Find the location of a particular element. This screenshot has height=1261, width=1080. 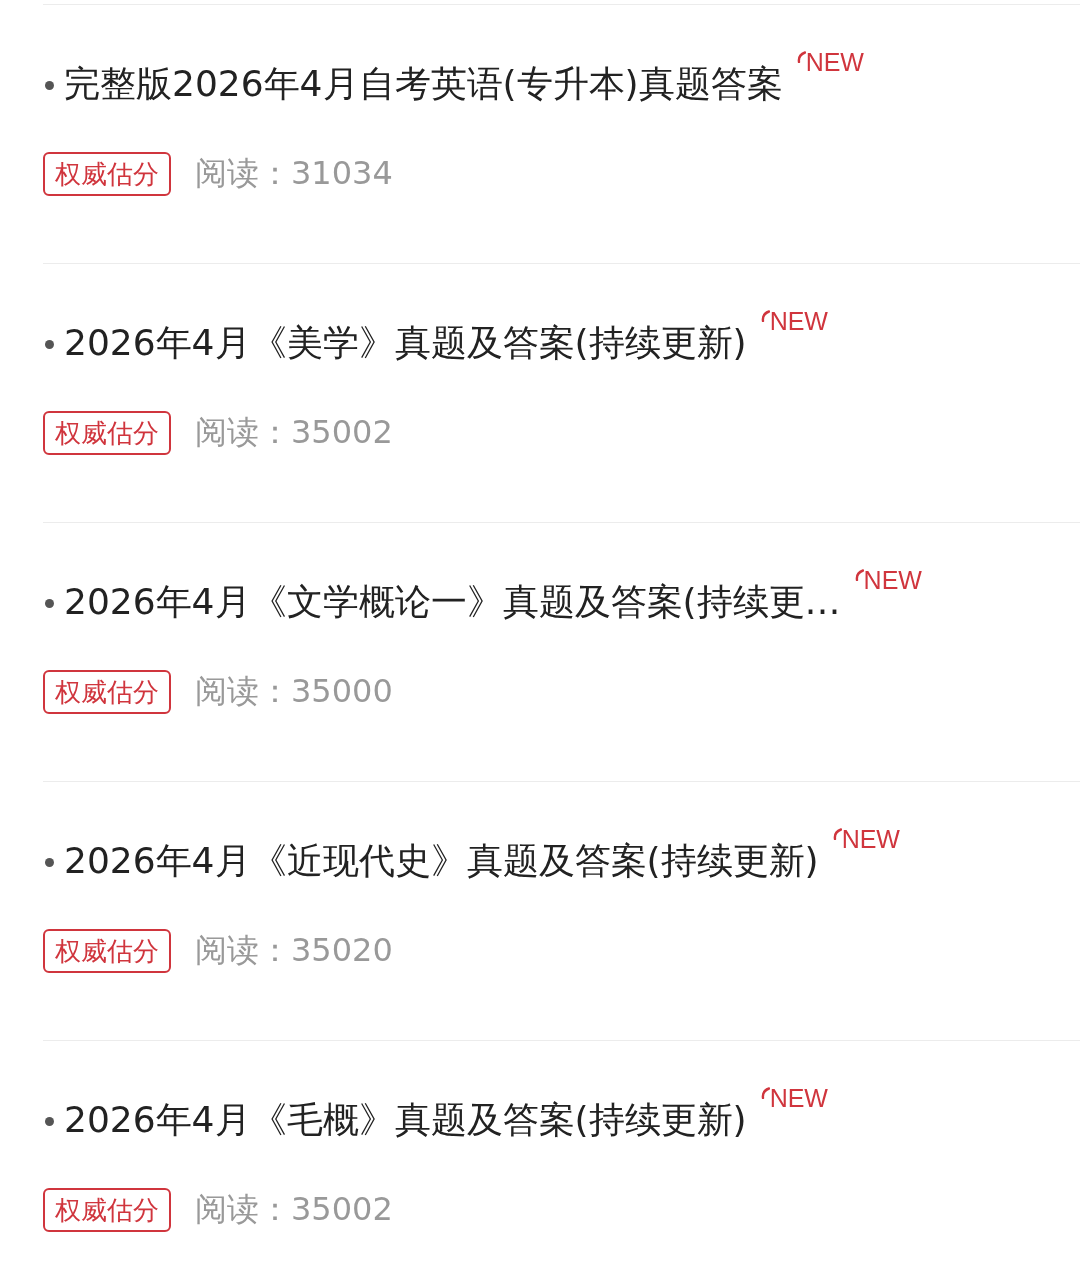

read-count: 阅读：31034 is located at coordinates (294, 173).